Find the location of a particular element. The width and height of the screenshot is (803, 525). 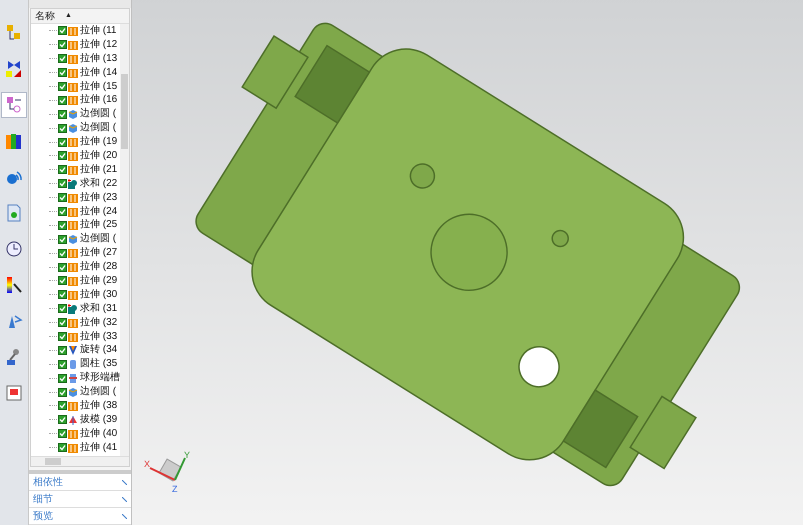

horizontal-scrollbar is located at coordinates (80, 461).